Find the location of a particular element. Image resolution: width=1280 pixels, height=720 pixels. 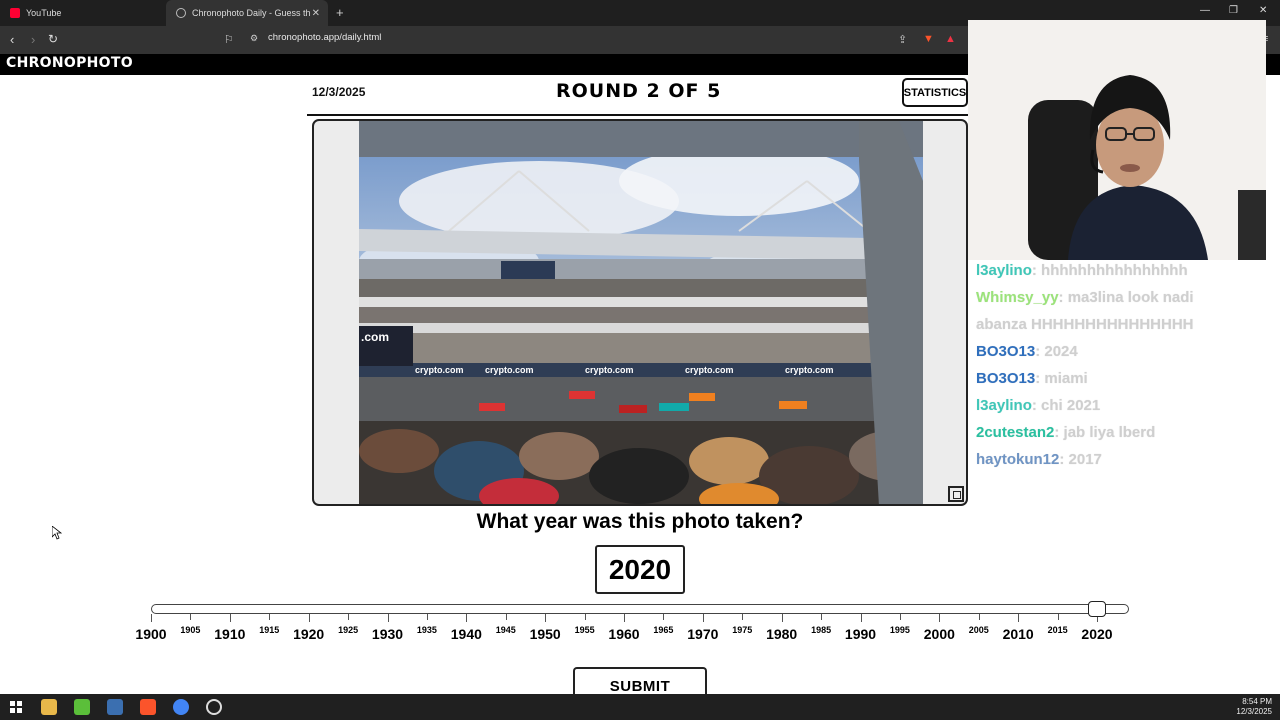

system-clock: 8:54 PM 12/3/2025 is located at coordinates (1254, 707).